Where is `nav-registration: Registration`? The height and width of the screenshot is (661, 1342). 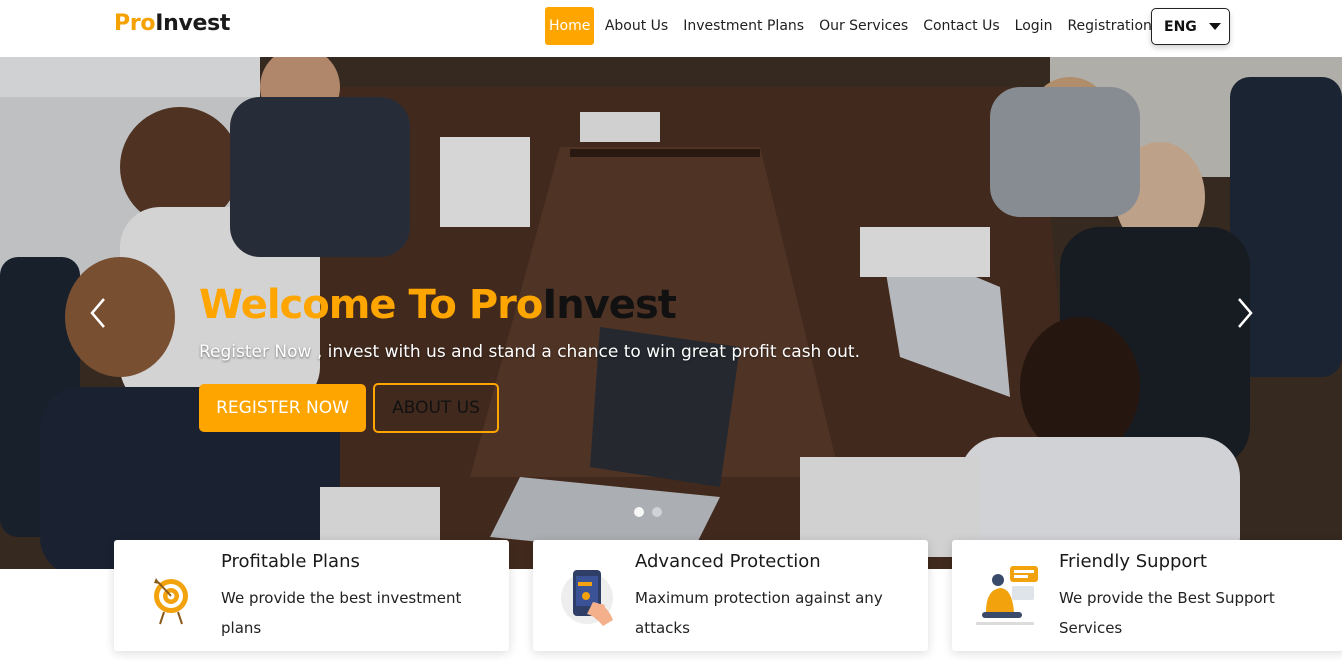 nav-registration: Registration is located at coordinates (1109, 26).